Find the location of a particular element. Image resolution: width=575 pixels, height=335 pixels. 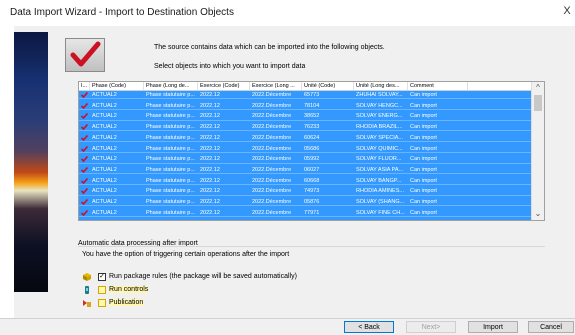

table-cell: 60624 is located at coordinates (312, 137).